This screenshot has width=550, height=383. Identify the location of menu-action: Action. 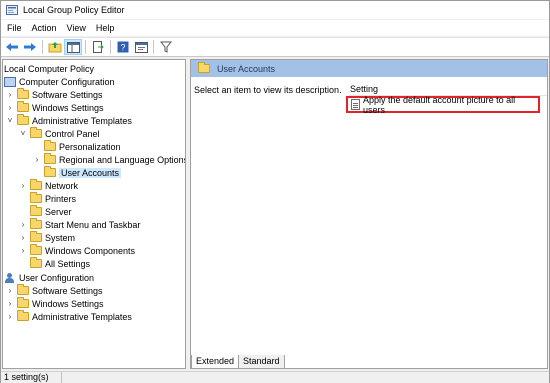
(44, 28).